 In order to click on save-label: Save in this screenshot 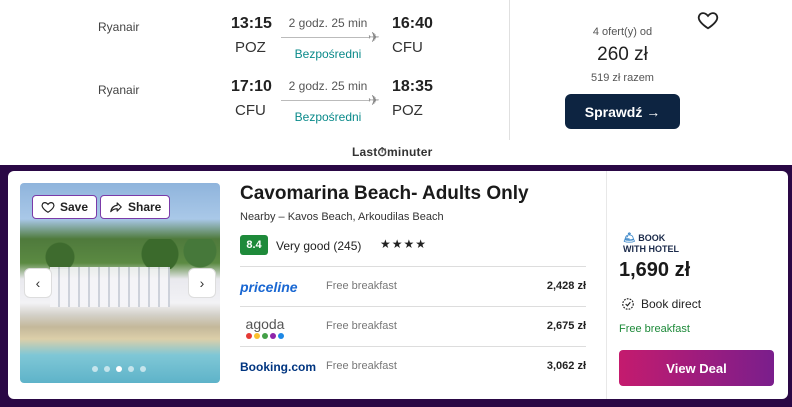, I will do `click(74, 207)`.